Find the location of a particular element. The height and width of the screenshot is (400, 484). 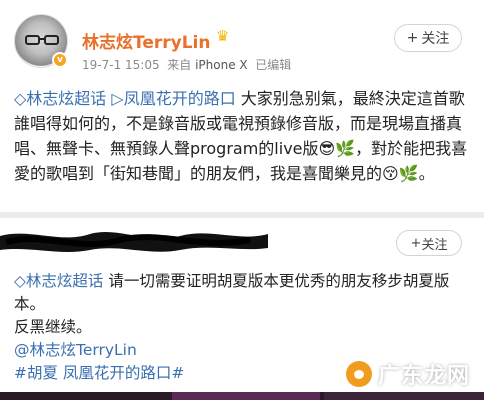

sunglasses-emoji-icon: 😎🌿 is located at coordinates (337, 148).